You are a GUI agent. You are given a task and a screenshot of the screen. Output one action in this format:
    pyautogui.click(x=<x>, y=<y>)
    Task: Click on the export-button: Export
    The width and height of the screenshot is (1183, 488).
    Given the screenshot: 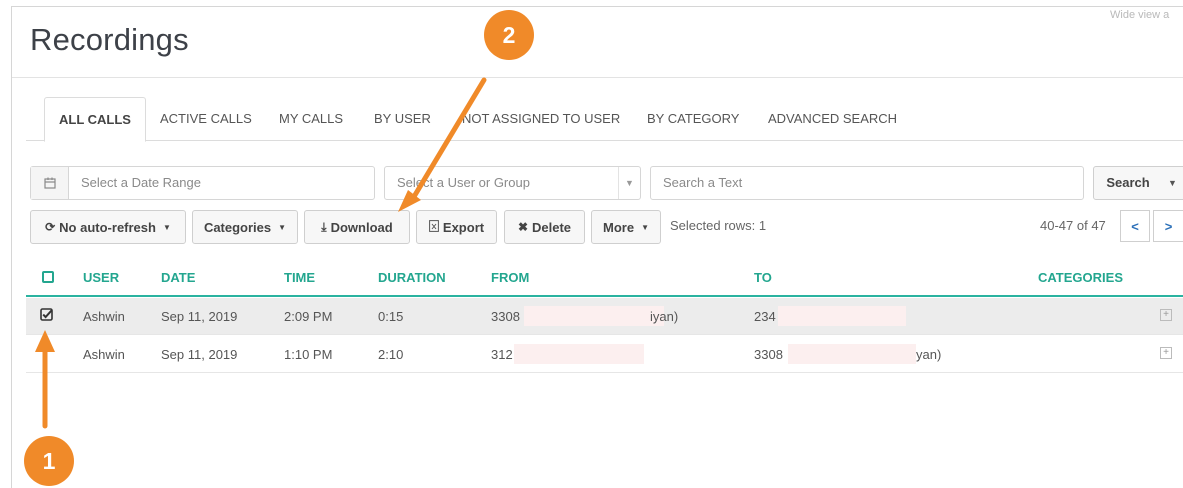 What is the action you would take?
    pyautogui.click(x=456, y=227)
    